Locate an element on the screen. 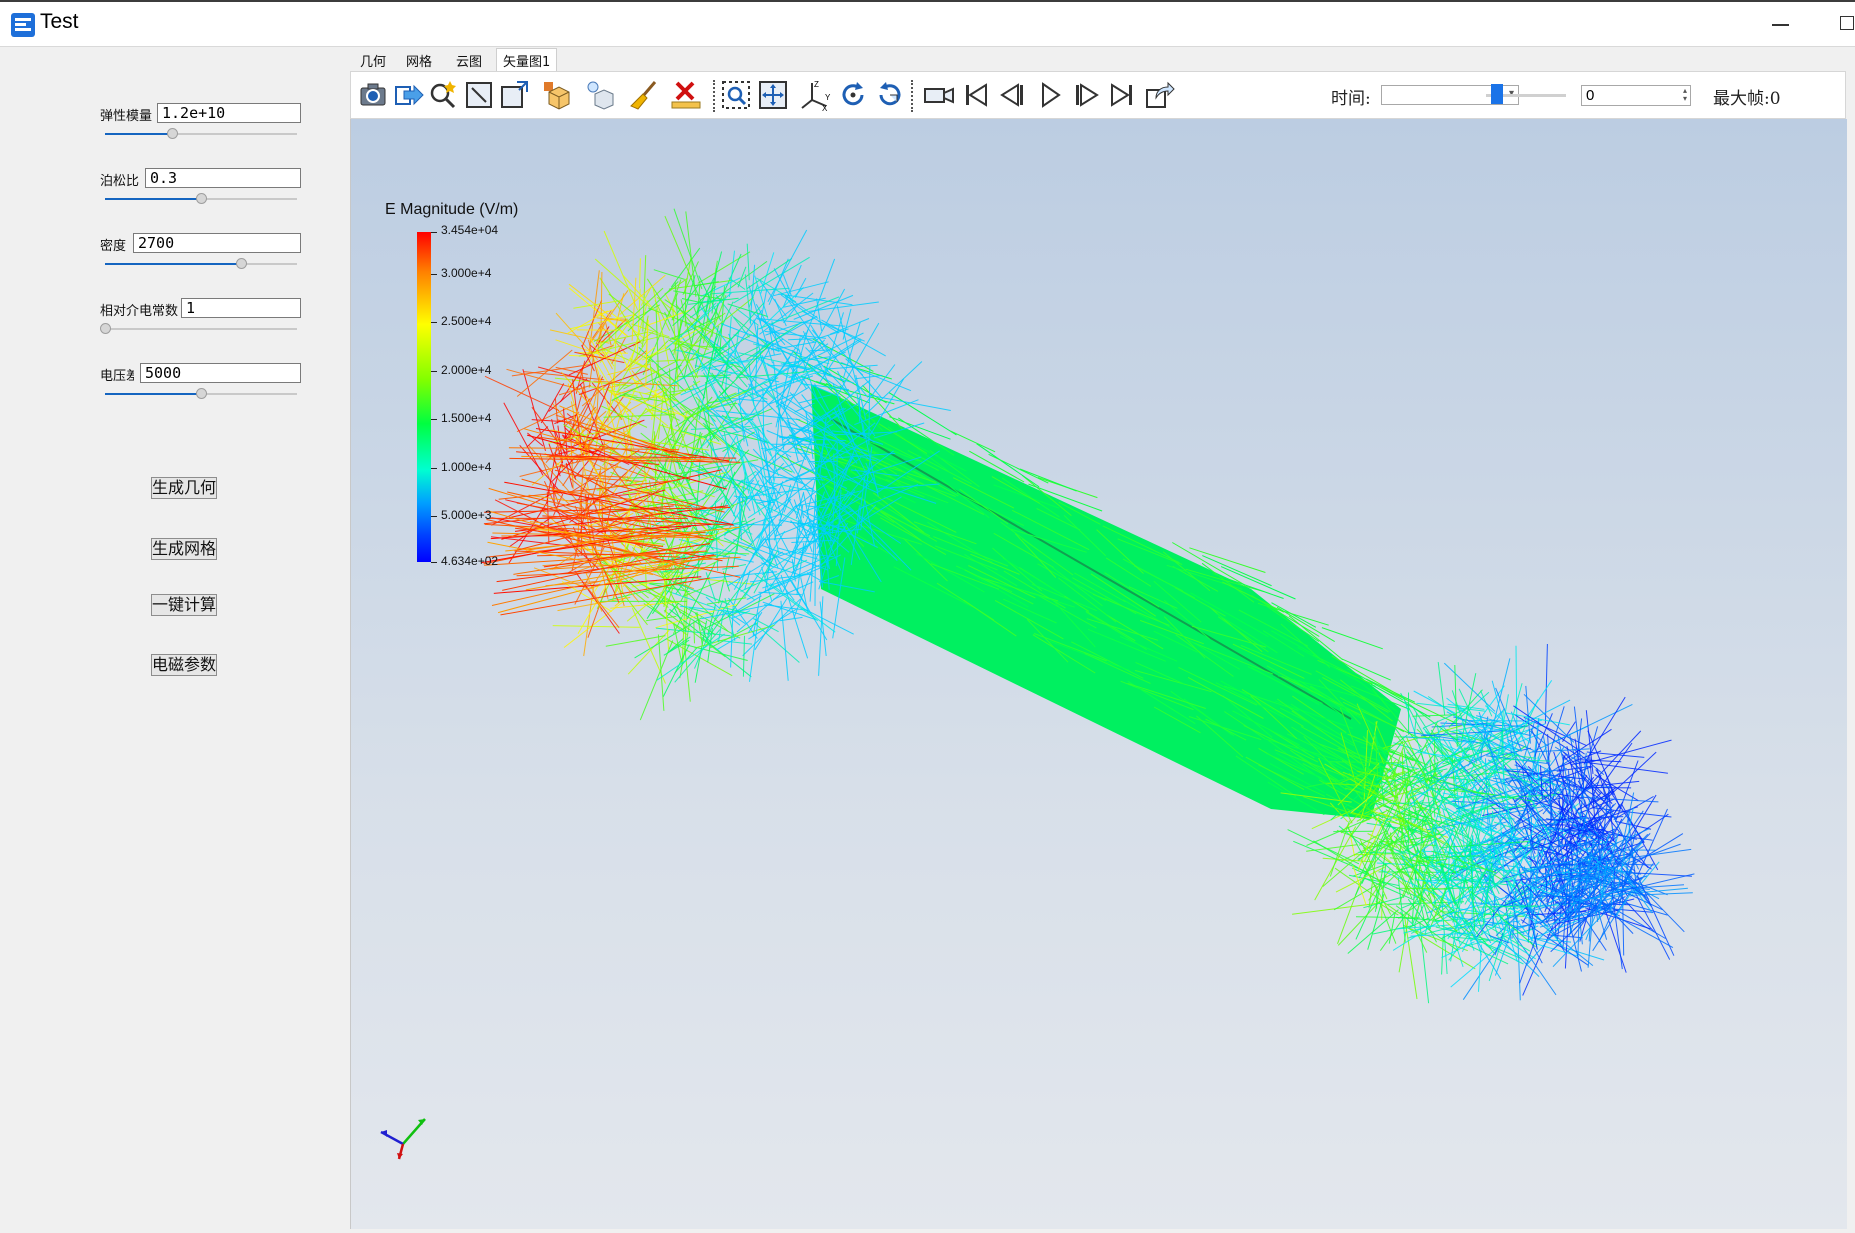 The image size is (1855, 1233). delete-measure-icon is located at coordinates (686, 95).